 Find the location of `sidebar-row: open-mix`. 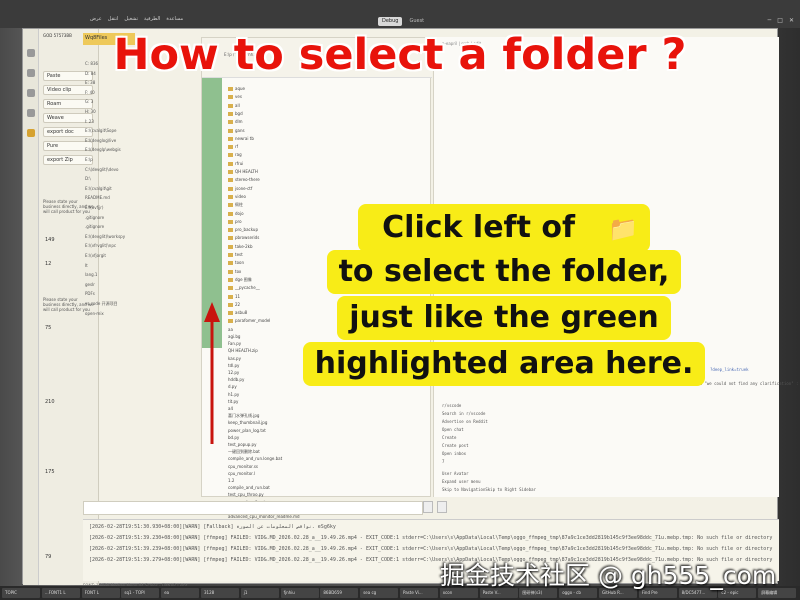

sidebar-row: open-mix is located at coordinates (94, 313).